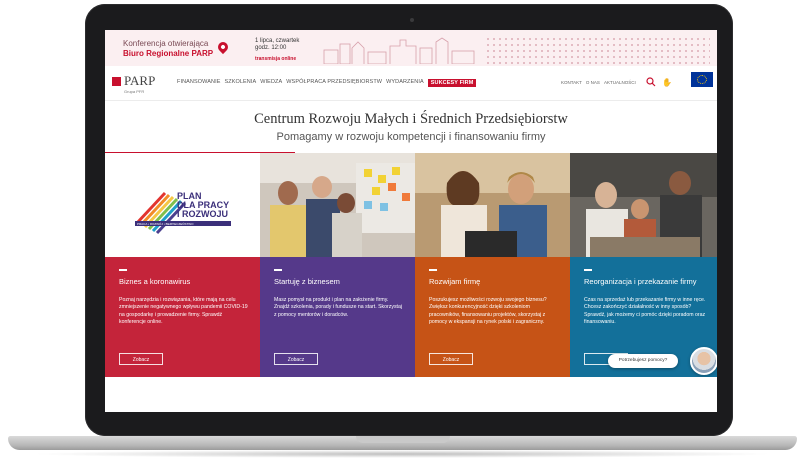 This screenshot has width=805, height=467. I want to click on card-title: Rozwijam firmę, so click(455, 281).